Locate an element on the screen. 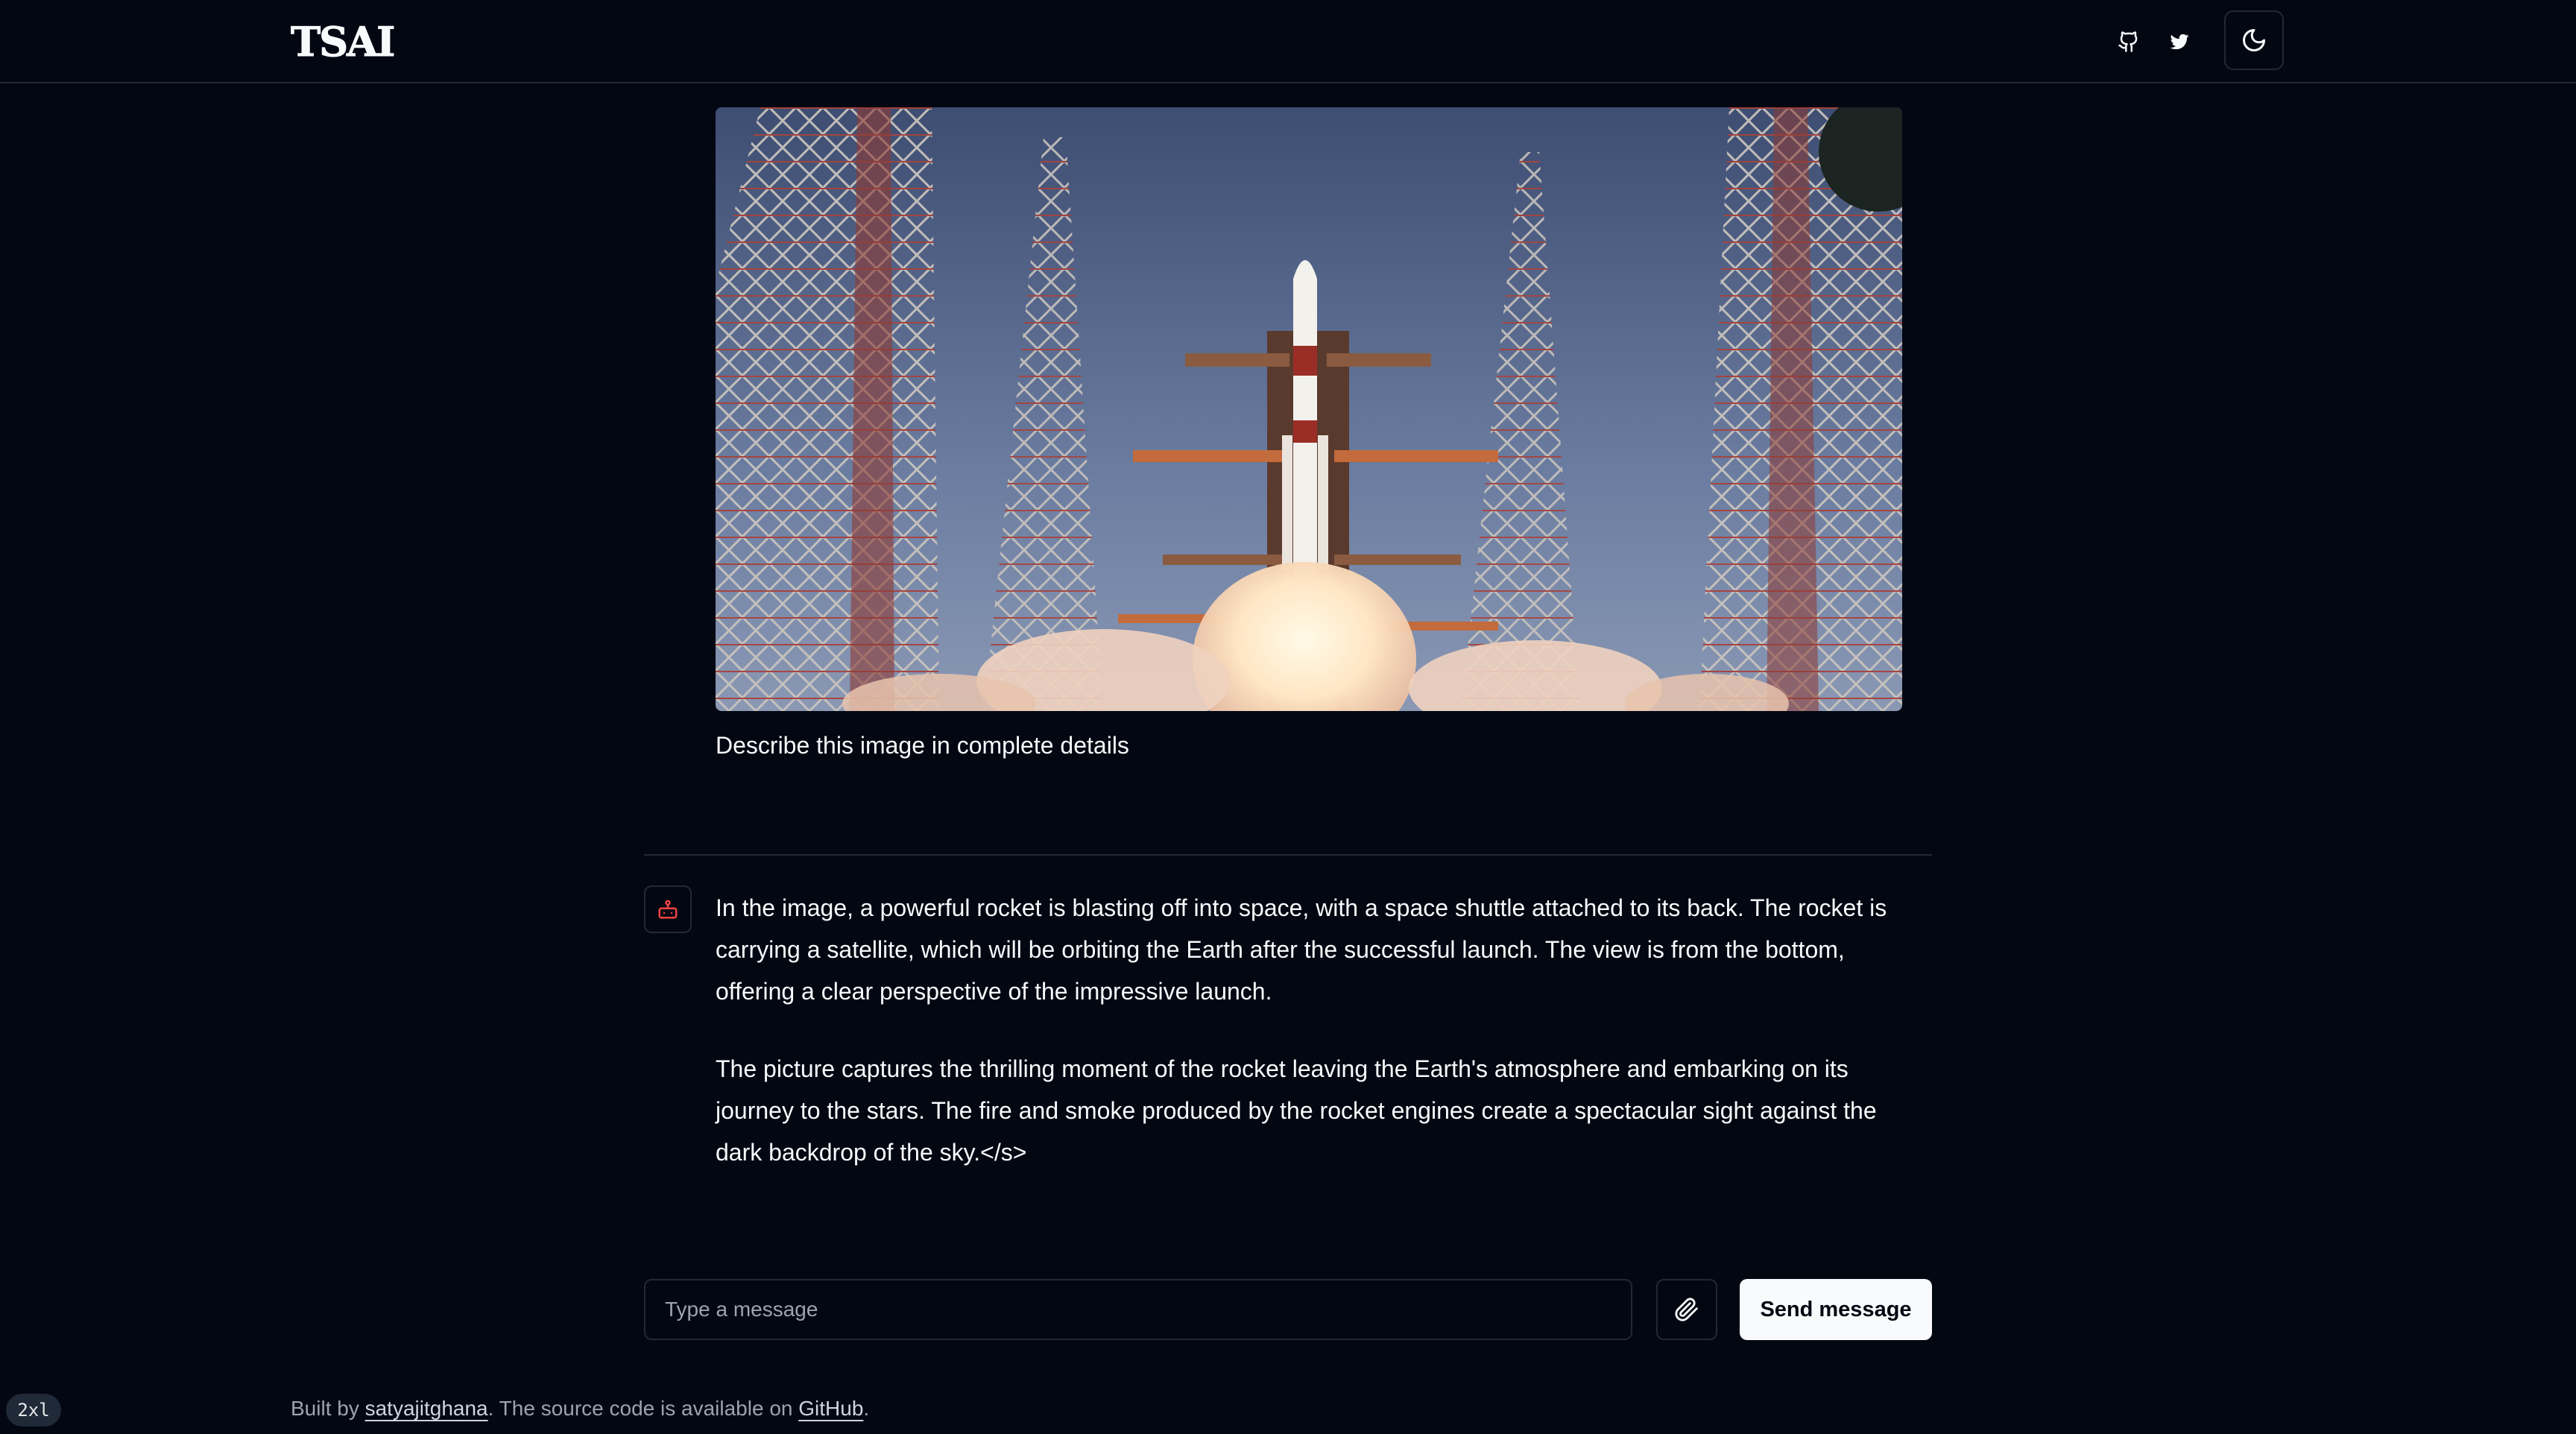  top-header: TSAI is located at coordinates (1288, 41).